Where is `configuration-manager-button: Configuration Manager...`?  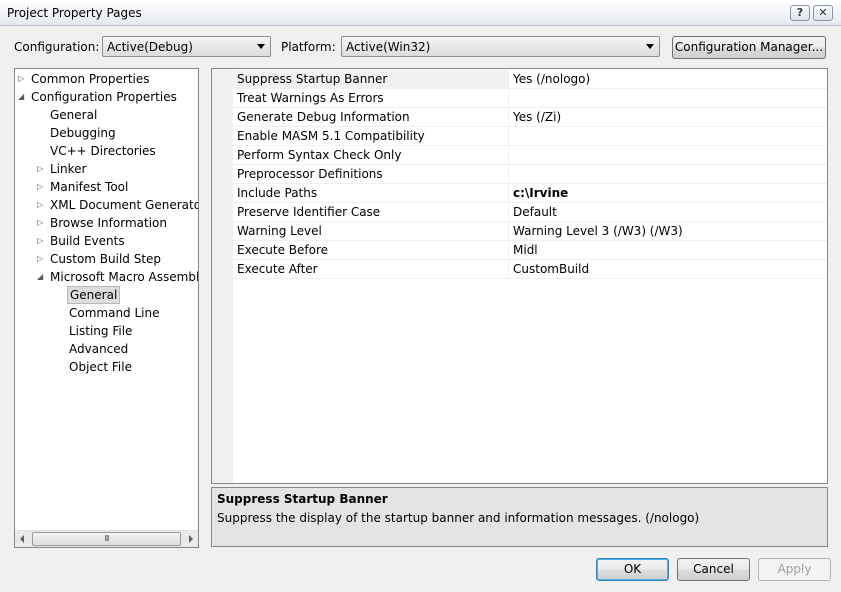
configuration-manager-button: Configuration Manager... is located at coordinates (749, 47).